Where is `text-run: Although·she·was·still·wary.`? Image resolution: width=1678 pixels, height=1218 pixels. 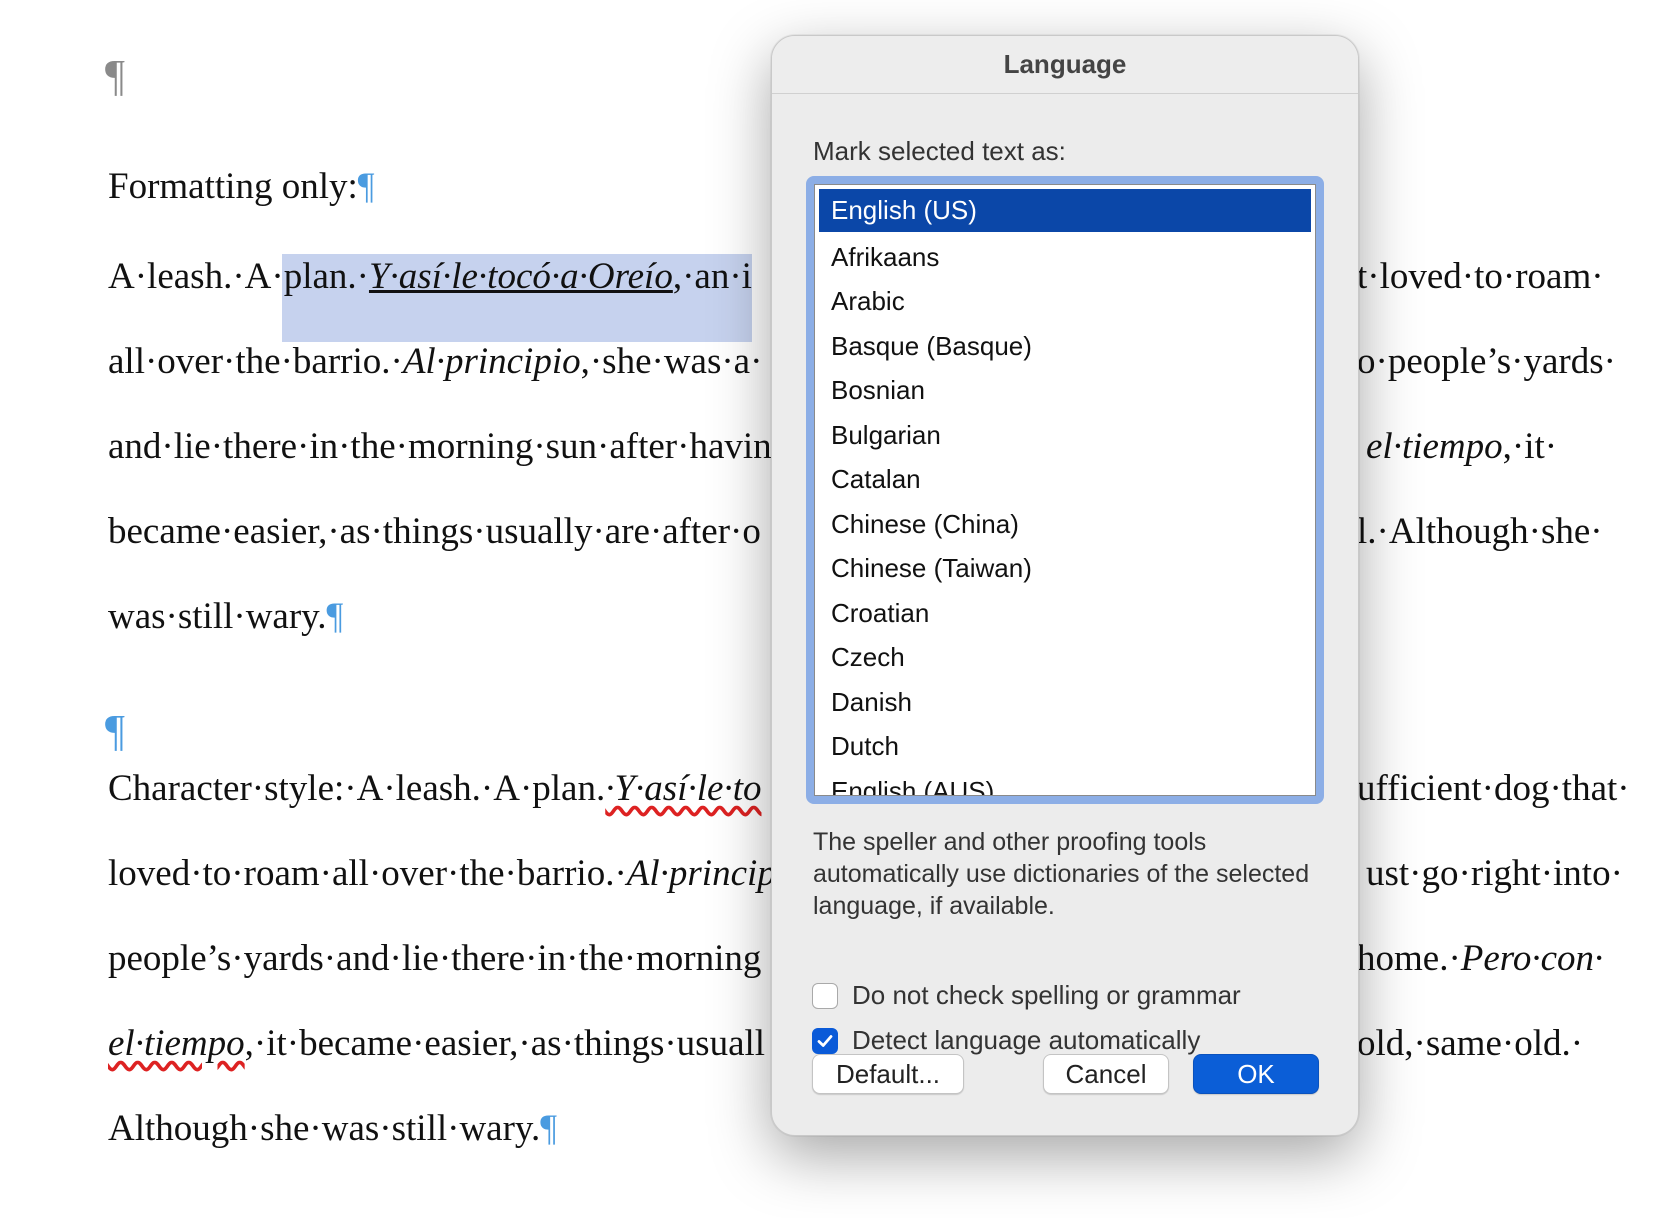
text-run: Although·she·was·still·wary. is located at coordinates (324, 1128).